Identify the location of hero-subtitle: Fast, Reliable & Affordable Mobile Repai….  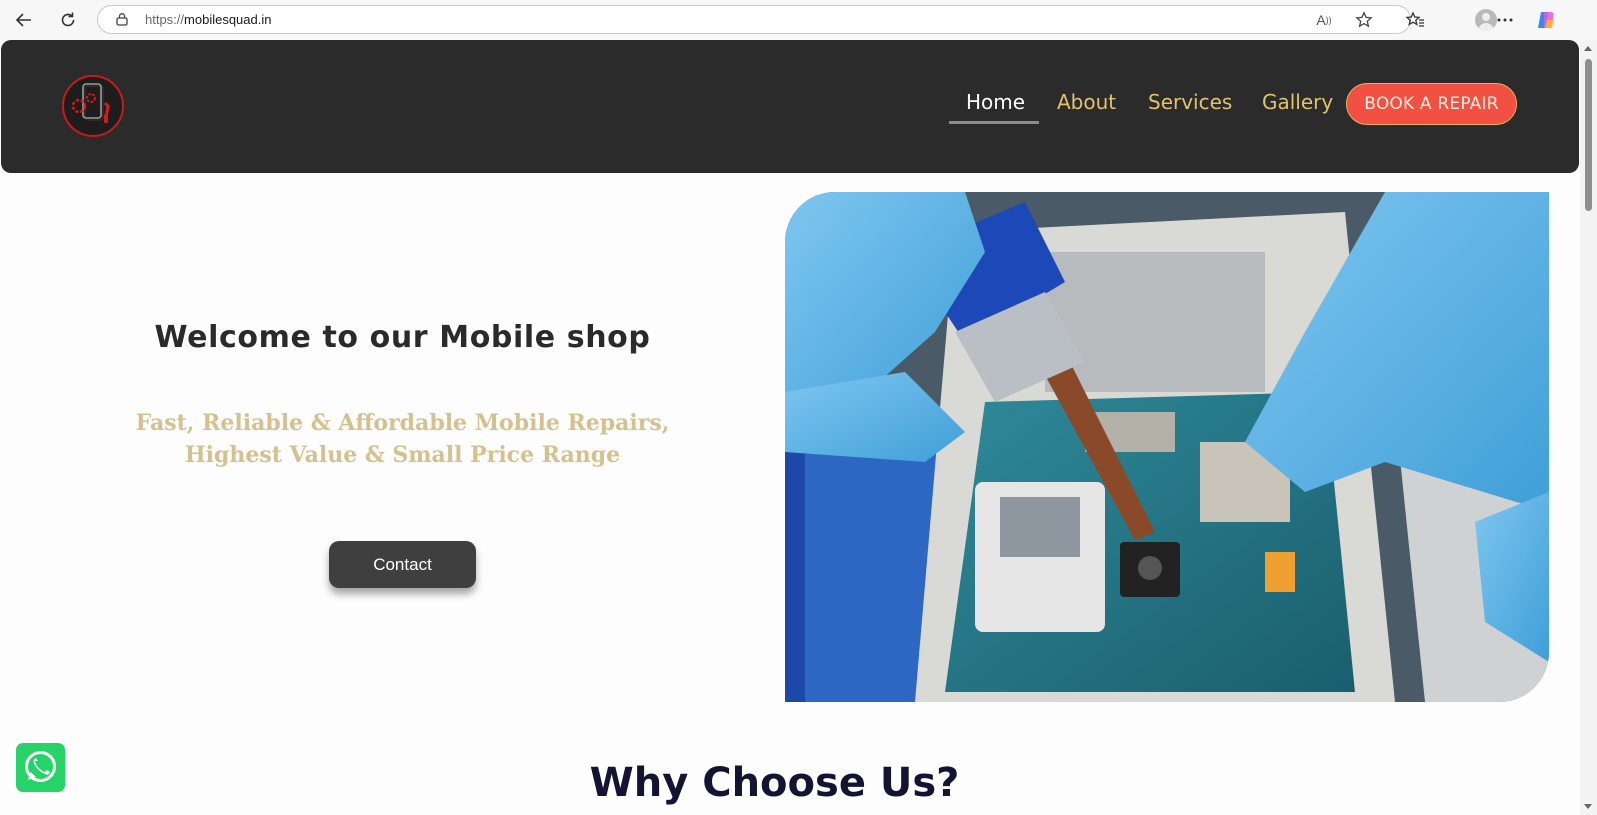
(402, 439).